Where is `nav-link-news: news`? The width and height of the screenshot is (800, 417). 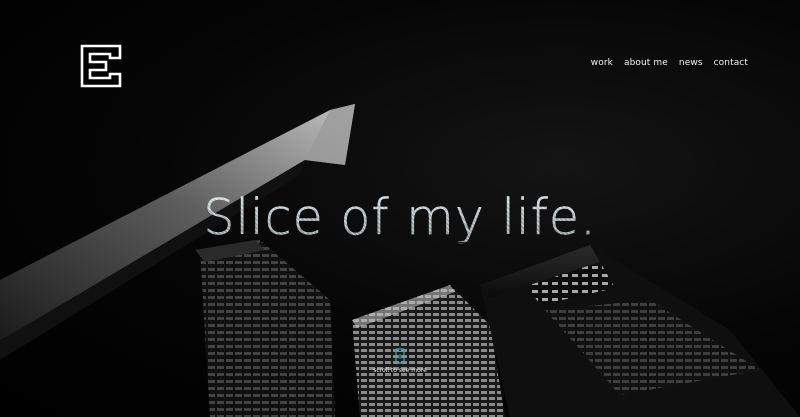
nav-link-news: news is located at coordinates (691, 63).